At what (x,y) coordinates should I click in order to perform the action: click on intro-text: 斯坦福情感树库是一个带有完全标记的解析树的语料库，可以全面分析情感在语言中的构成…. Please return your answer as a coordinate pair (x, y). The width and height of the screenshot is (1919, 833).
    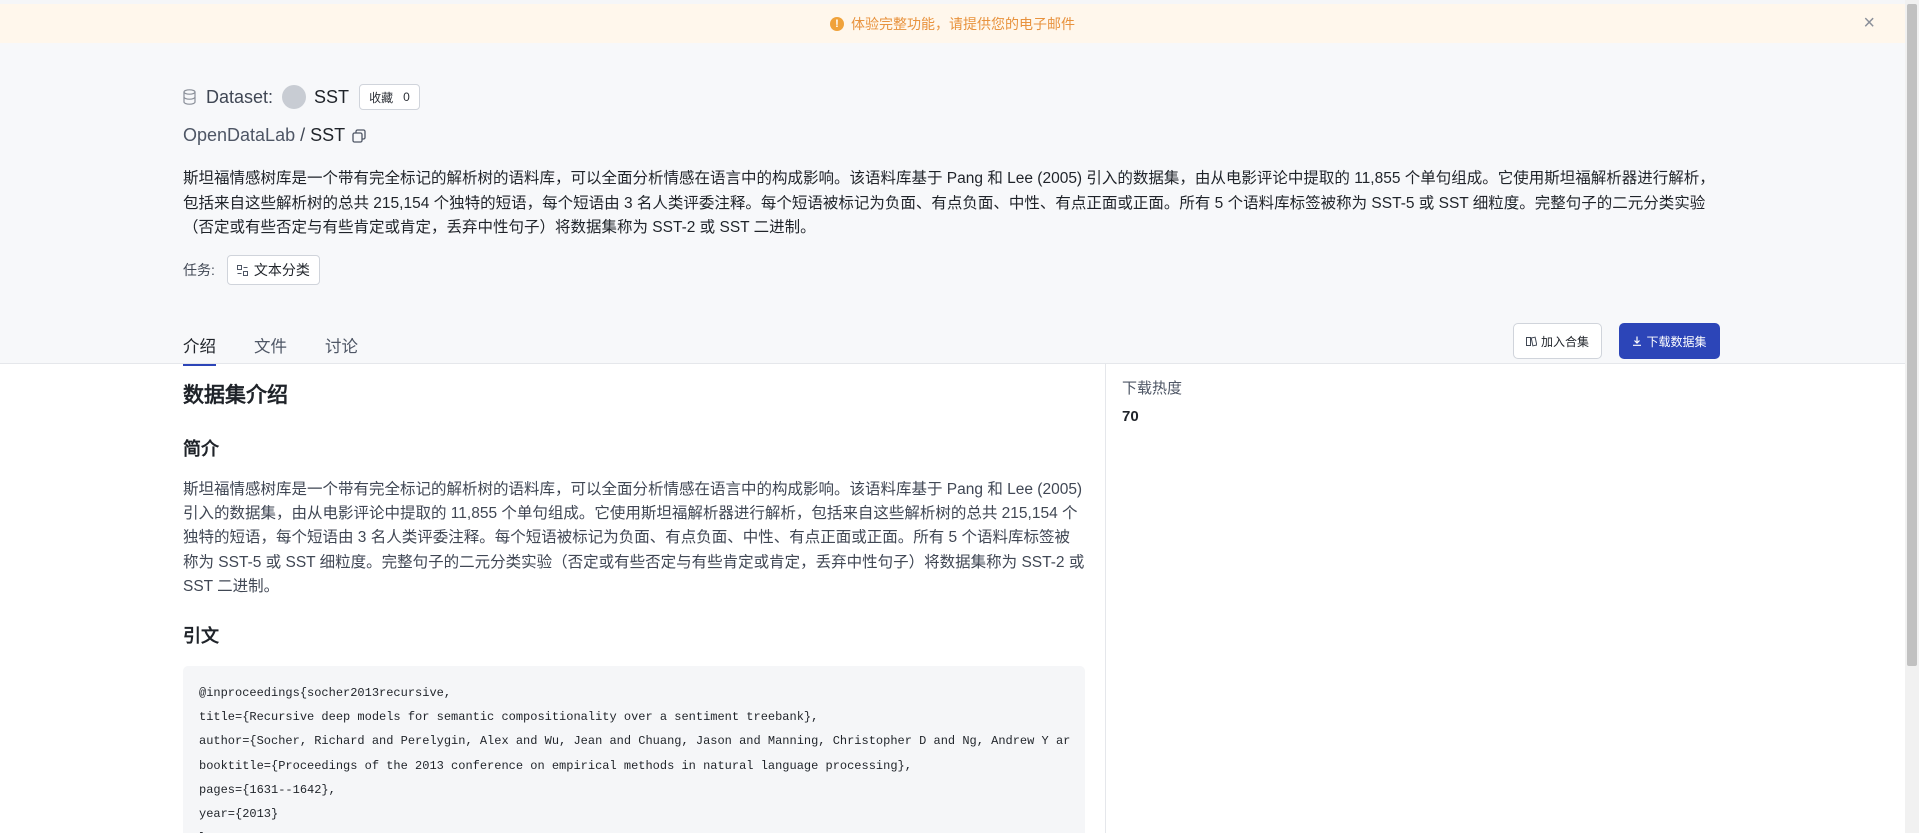
    Looking at the image, I should click on (634, 538).